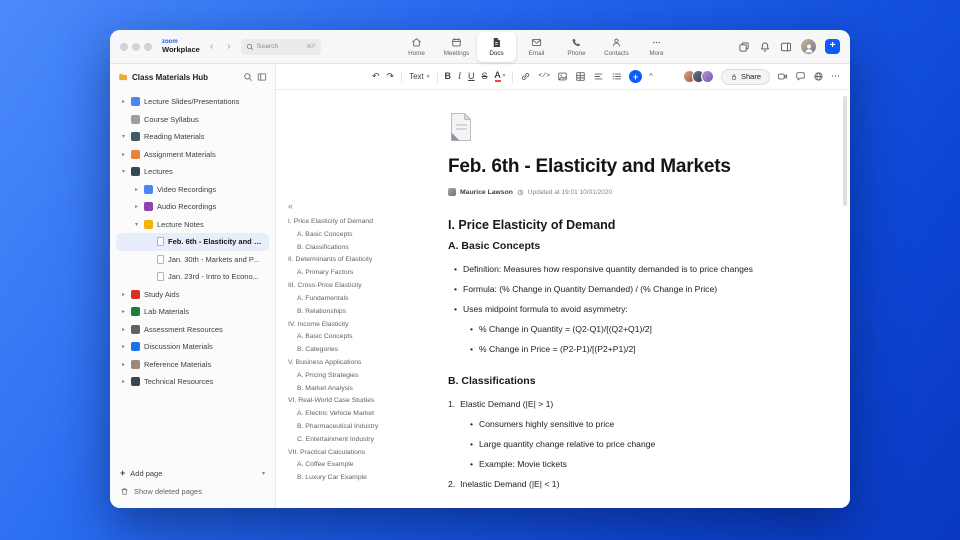 The width and height of the screenshot is (960, 540). Describe the element at coordinates (343, 324) in the screenshot. I see `outline-item: IV. Income Elasticity` at that location.